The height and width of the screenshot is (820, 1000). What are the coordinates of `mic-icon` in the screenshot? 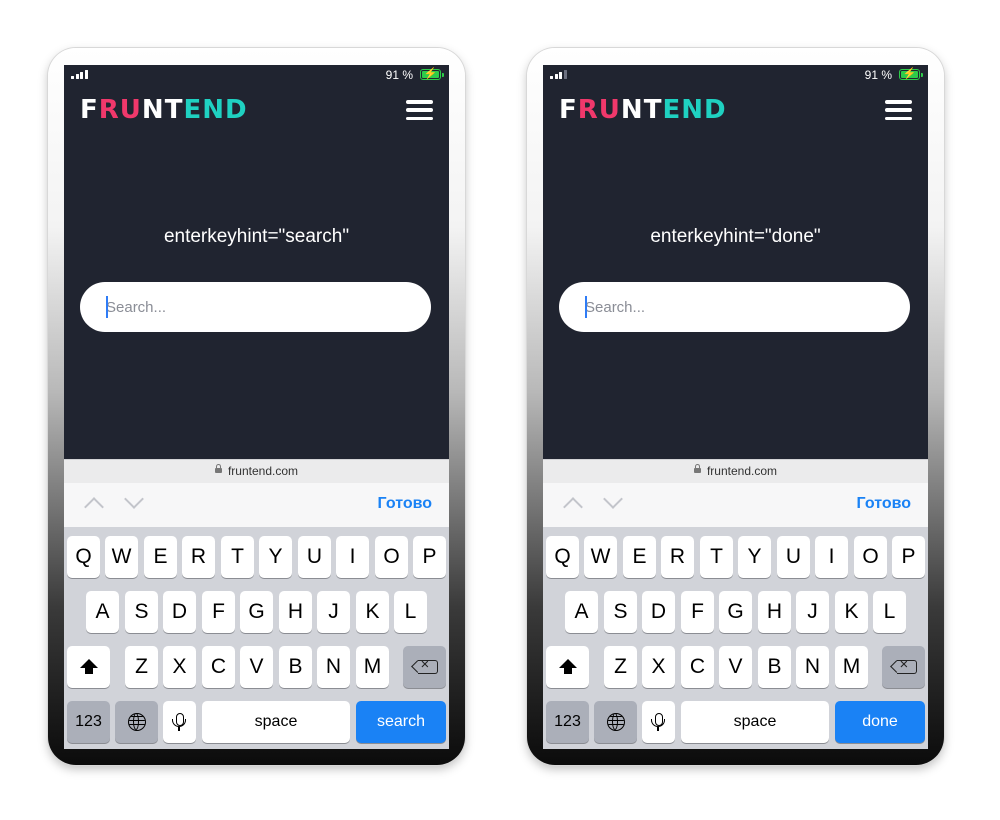 It's located at (178, 721).